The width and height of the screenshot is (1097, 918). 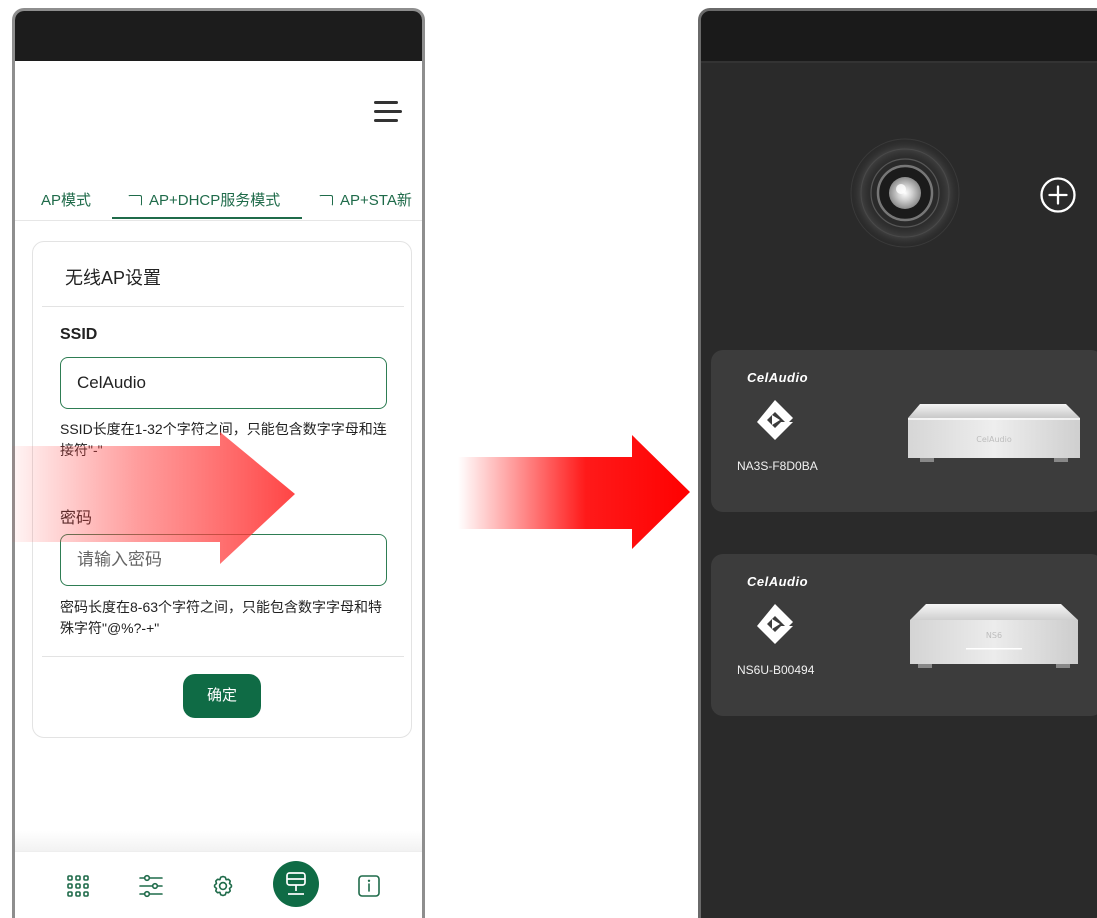 I want to click on mode-tabs: AP模式 AP+DHCP服务模式 AP+STA新, so click(x=218, y=201).